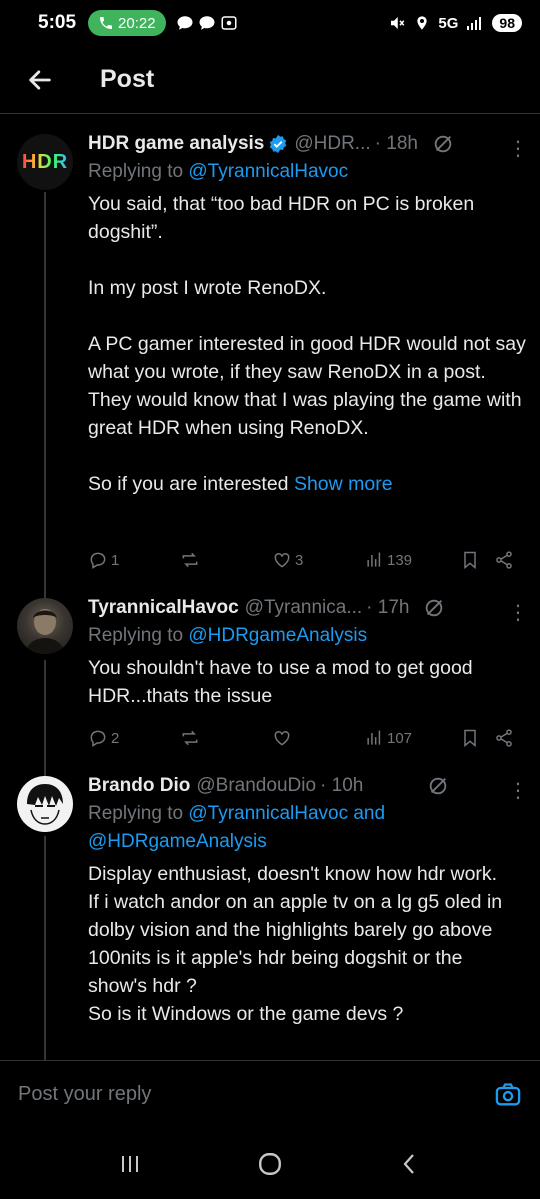  What do you see at coordinates (400, 560) in the screenshot?
I see `view-count: 139` at bounding box center [400, 560].